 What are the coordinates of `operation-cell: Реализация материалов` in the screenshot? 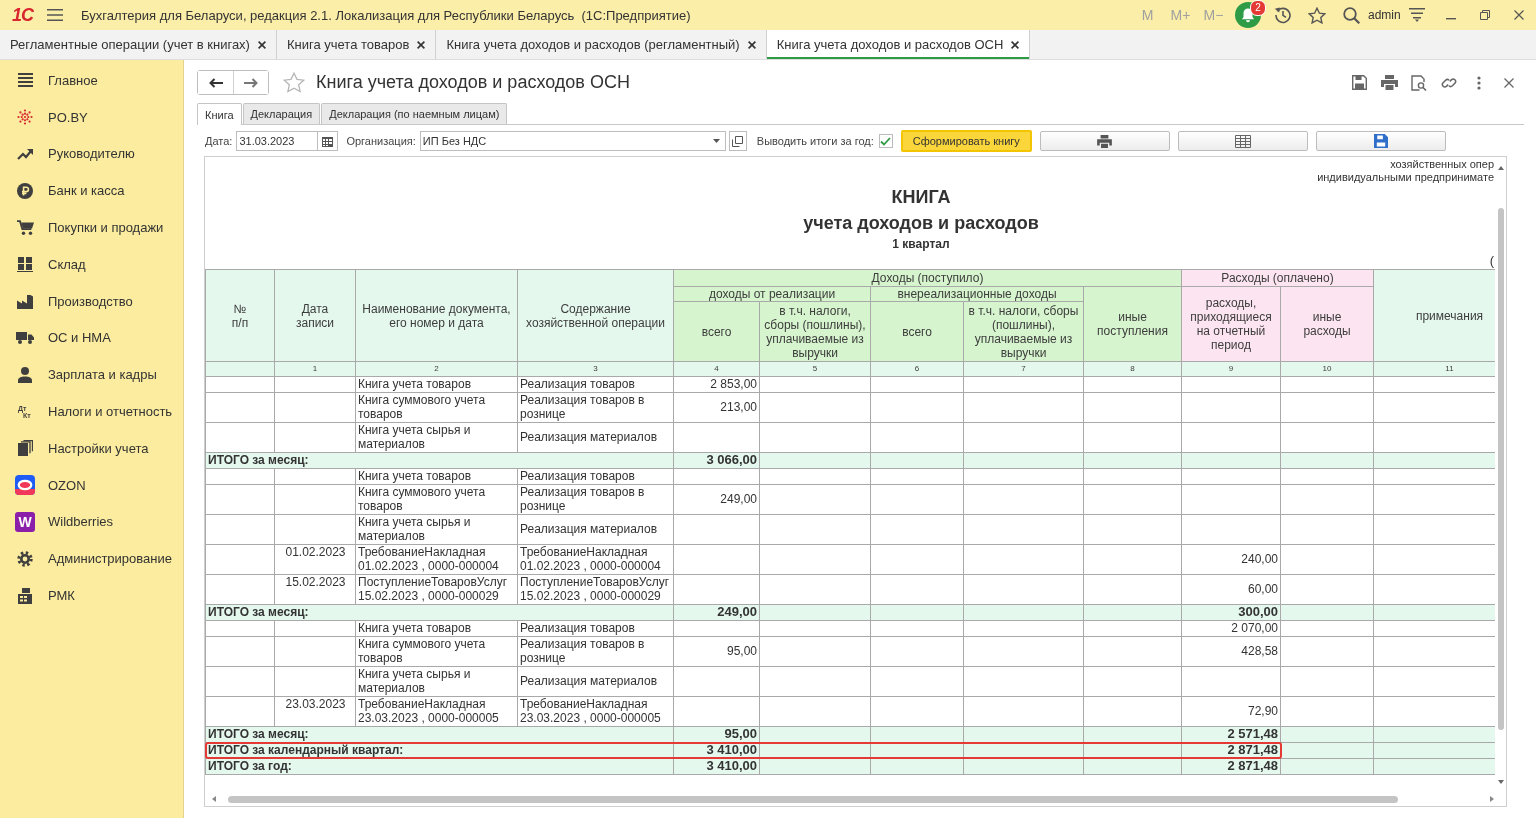 It's located at (595, 437).